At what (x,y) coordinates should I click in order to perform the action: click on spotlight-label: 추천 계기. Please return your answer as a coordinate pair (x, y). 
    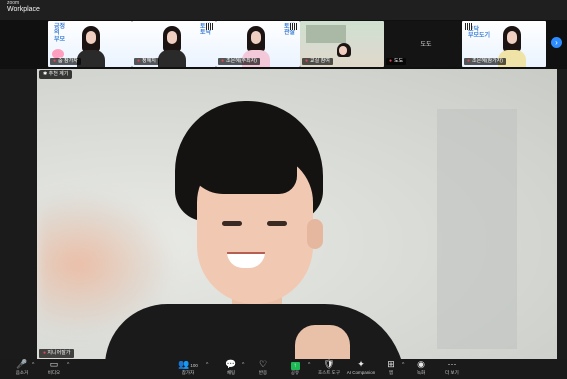
    Looking at the image, I should click on (58, 74).